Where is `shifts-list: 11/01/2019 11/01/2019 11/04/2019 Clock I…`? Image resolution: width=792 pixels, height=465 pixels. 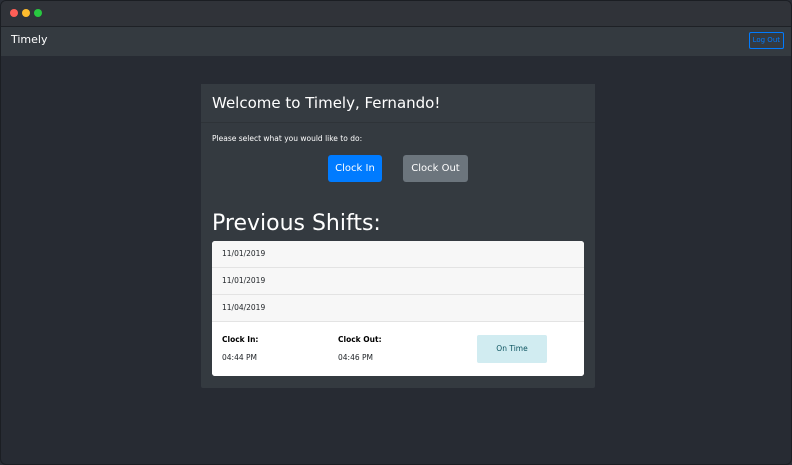 shifts-list: 11/01/2019 11/01/2019 11/04/2019 Clock I… is located at coordinates (398, 308).